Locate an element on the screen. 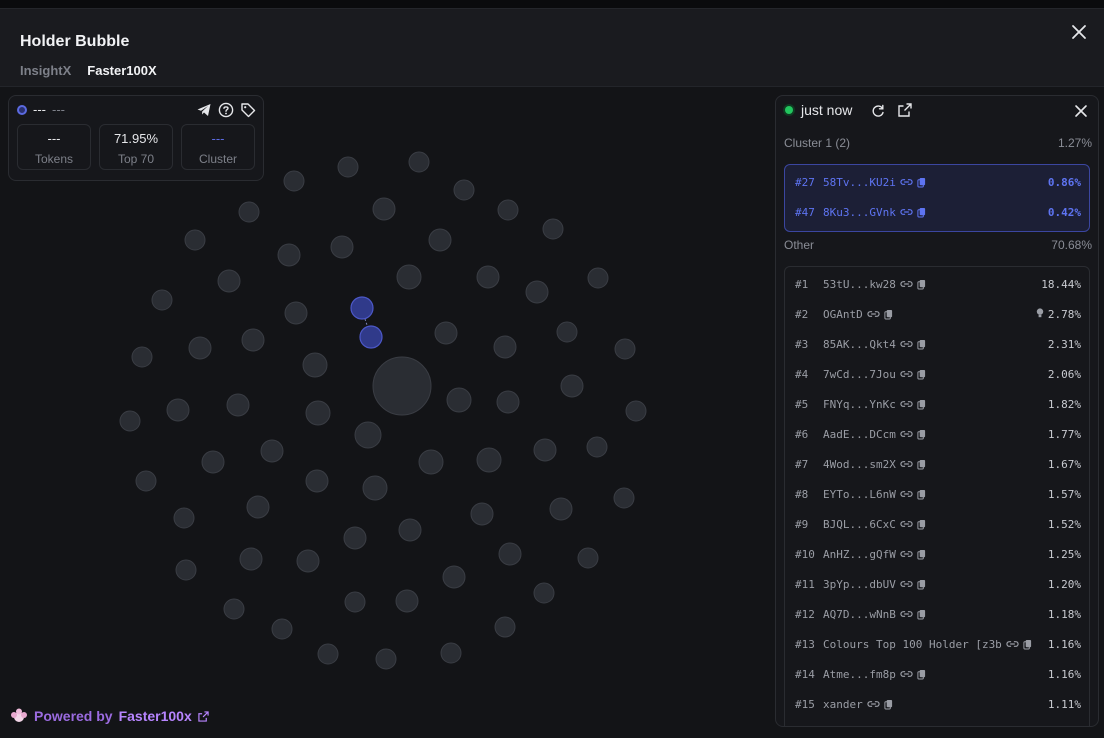 The height and width of the screenshot is (738, 1104). holder-address: BJQL...6CxC is located at coordinates (859, 524).